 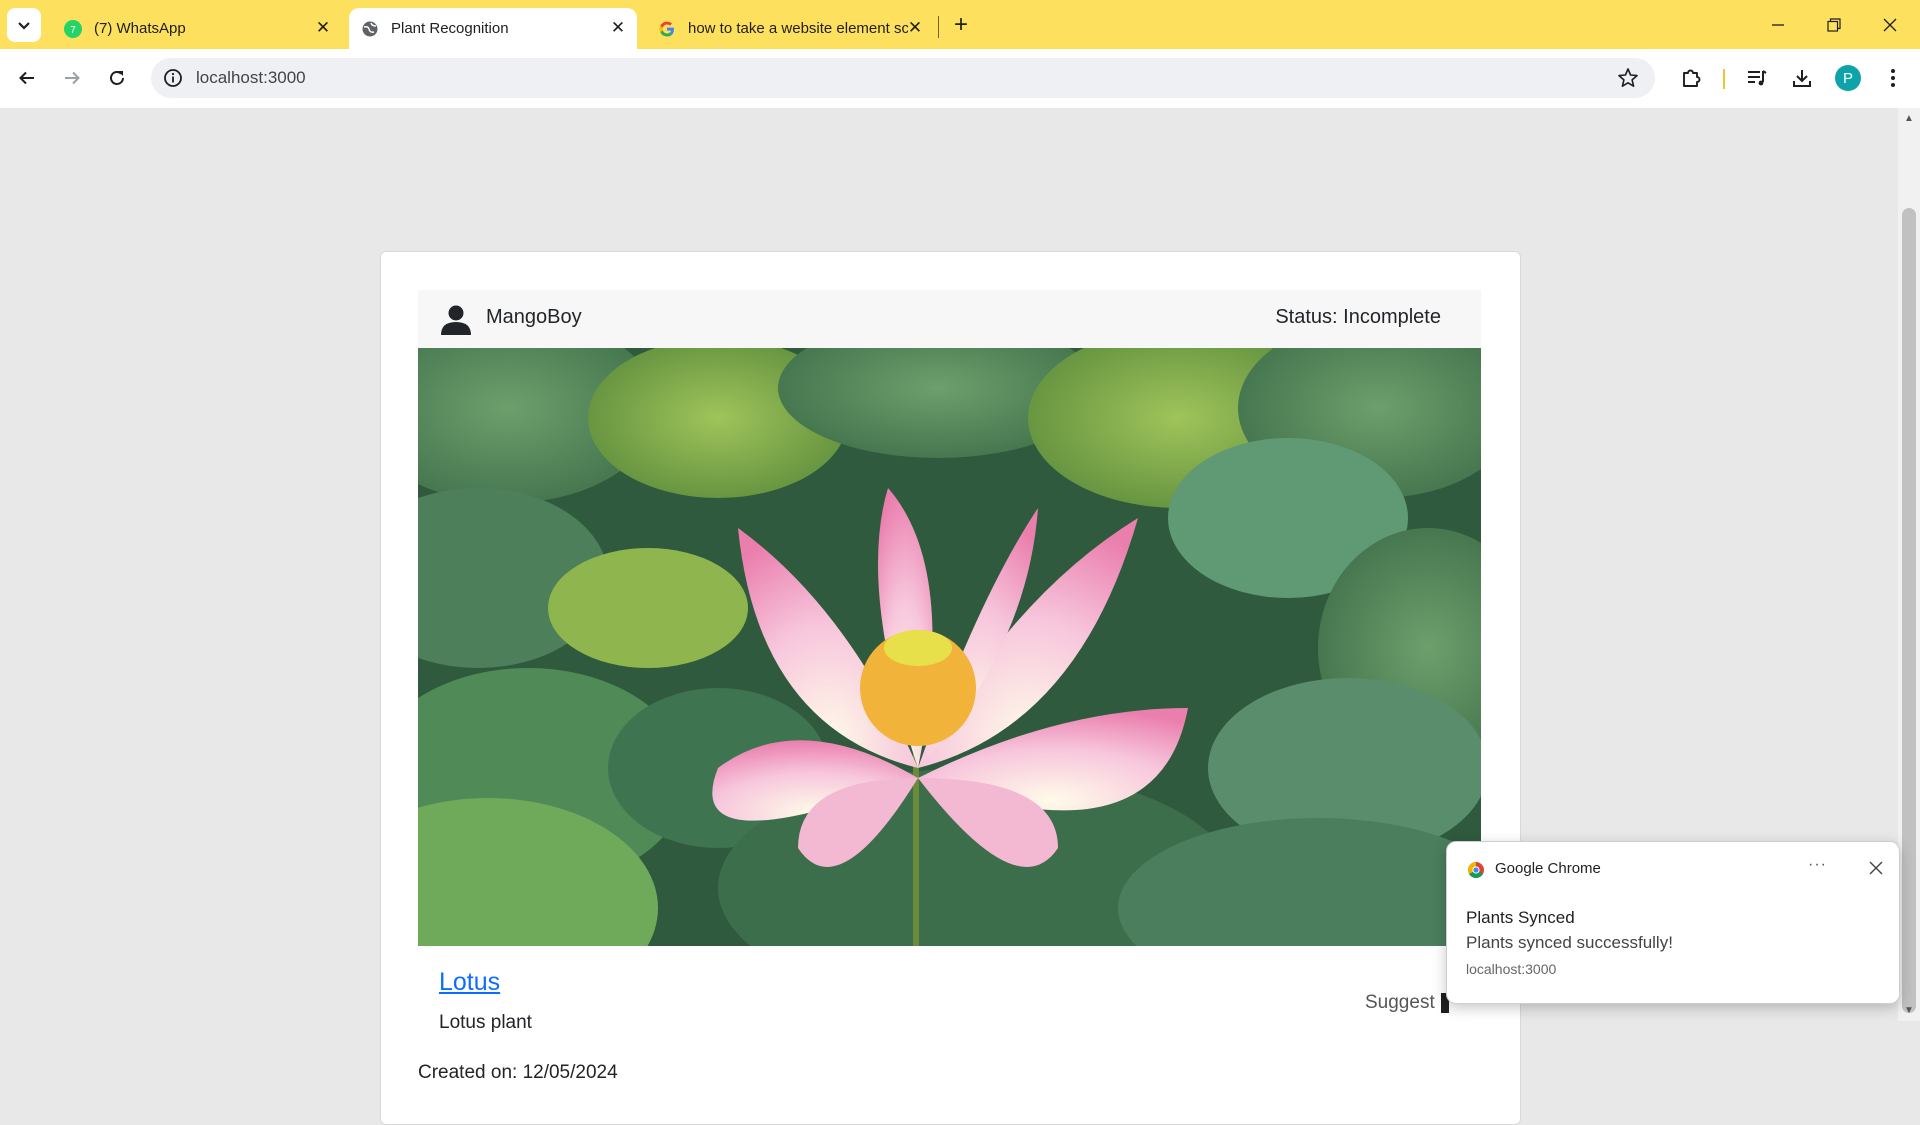 I want to click on plant-name-link: Lotus, so click(x=469, y=982).